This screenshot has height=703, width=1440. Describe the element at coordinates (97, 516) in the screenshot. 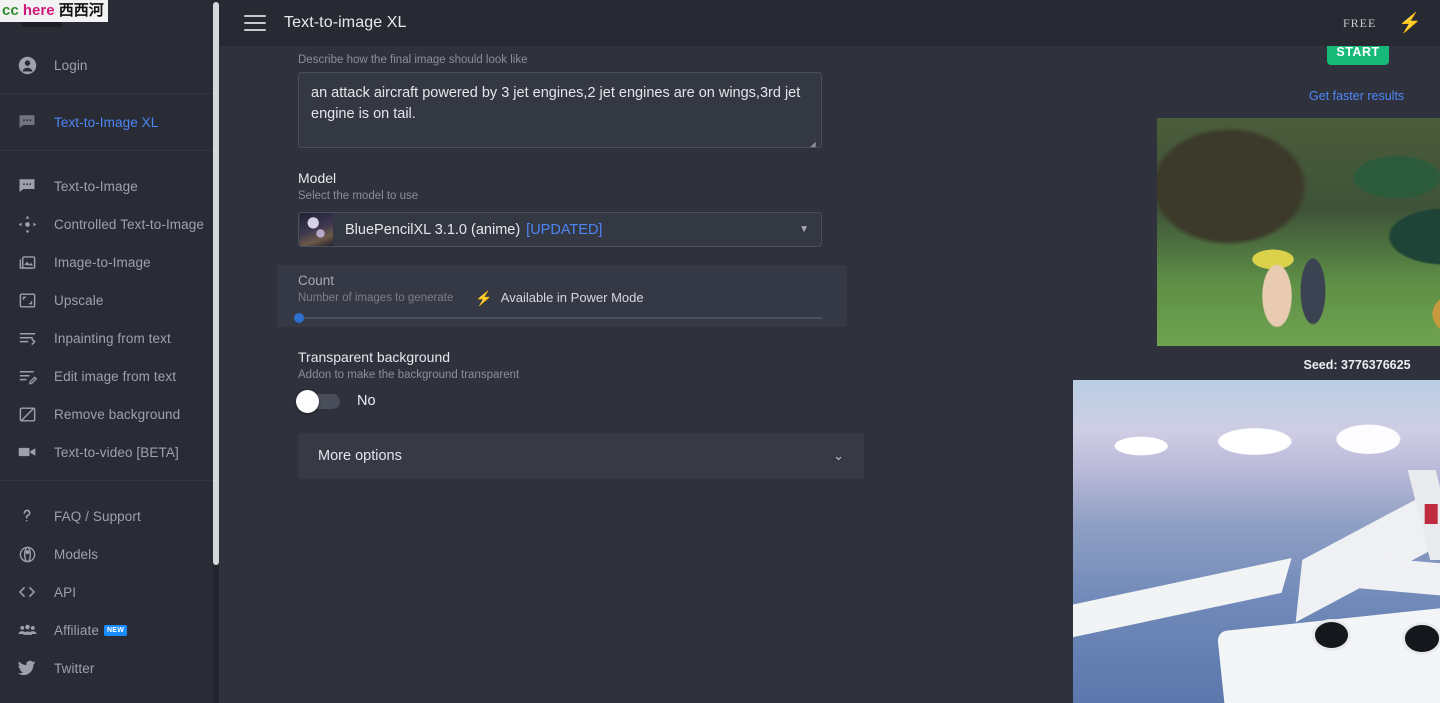

I see `sidebar-item-label: FAQ / Support` at that location.